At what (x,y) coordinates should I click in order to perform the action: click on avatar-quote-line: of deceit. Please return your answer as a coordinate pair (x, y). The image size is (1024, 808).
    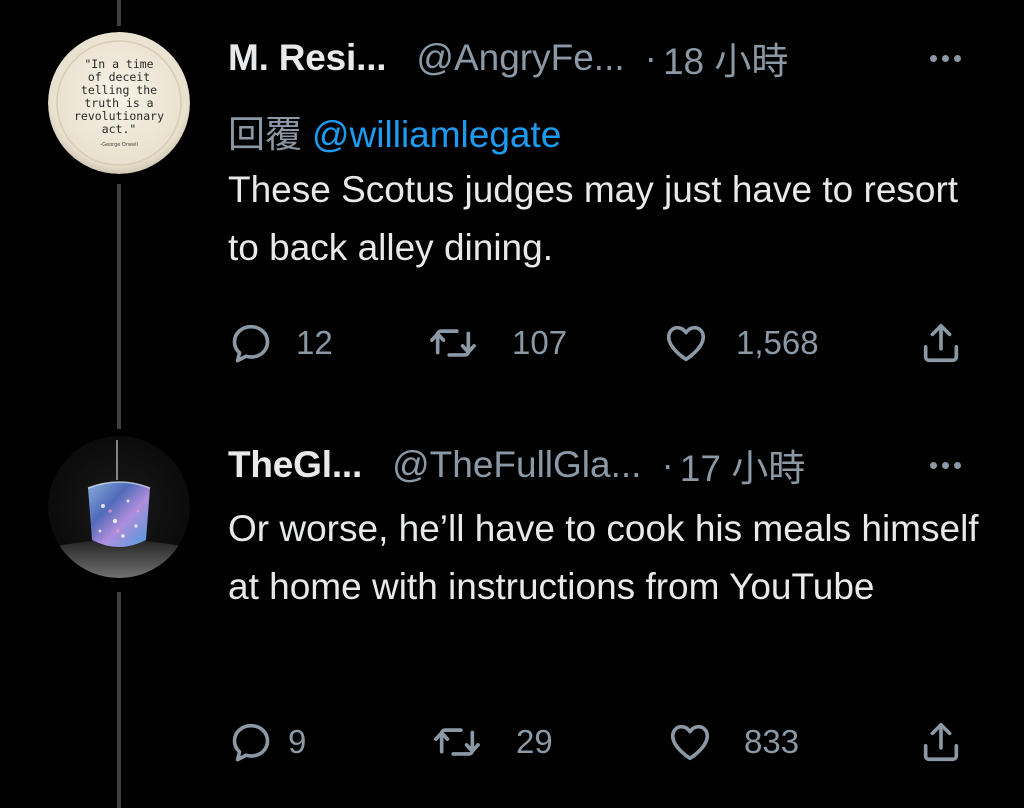
    Looking at the image, I should click on (119, 77).